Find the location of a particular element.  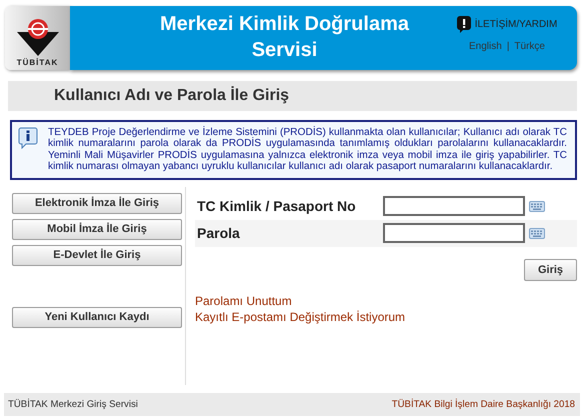

info-icon is located at coordinates (28, 138).